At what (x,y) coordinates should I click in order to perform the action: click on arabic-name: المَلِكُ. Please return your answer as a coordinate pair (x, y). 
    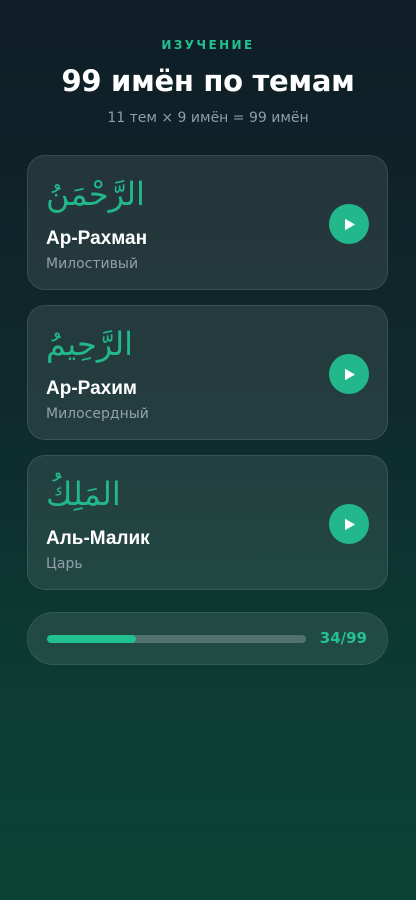
    Looking at the image, I should click on (83, 494).